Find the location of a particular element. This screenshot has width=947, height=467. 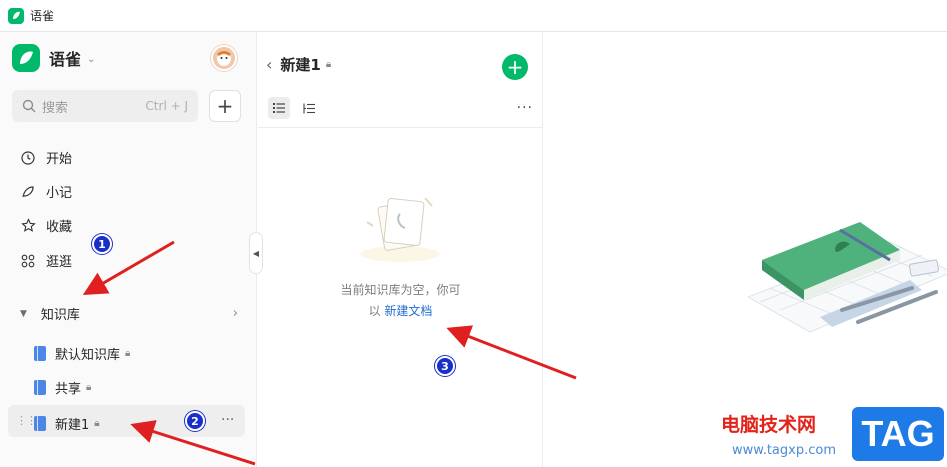

search-icon is located at coordinates (29, 106).